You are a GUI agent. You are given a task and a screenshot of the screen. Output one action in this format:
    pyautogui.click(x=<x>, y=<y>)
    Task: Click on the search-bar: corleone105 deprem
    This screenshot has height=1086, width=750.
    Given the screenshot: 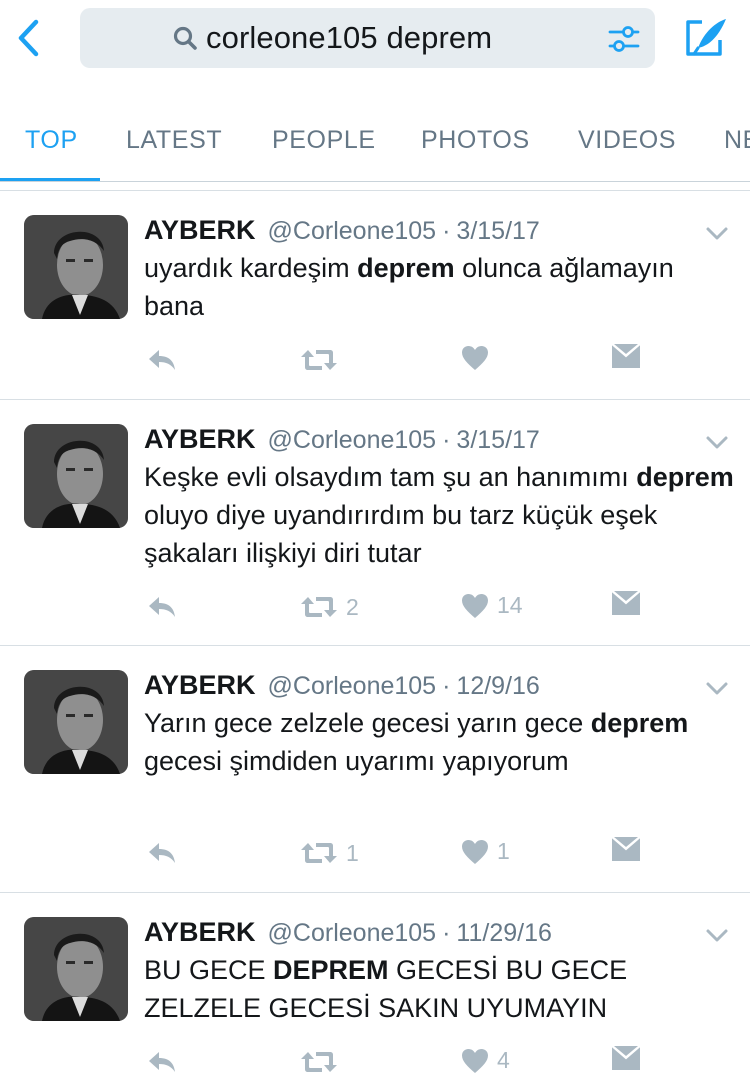 What is the action you would take?
    pyautogui.click(x=367, y=38)
    